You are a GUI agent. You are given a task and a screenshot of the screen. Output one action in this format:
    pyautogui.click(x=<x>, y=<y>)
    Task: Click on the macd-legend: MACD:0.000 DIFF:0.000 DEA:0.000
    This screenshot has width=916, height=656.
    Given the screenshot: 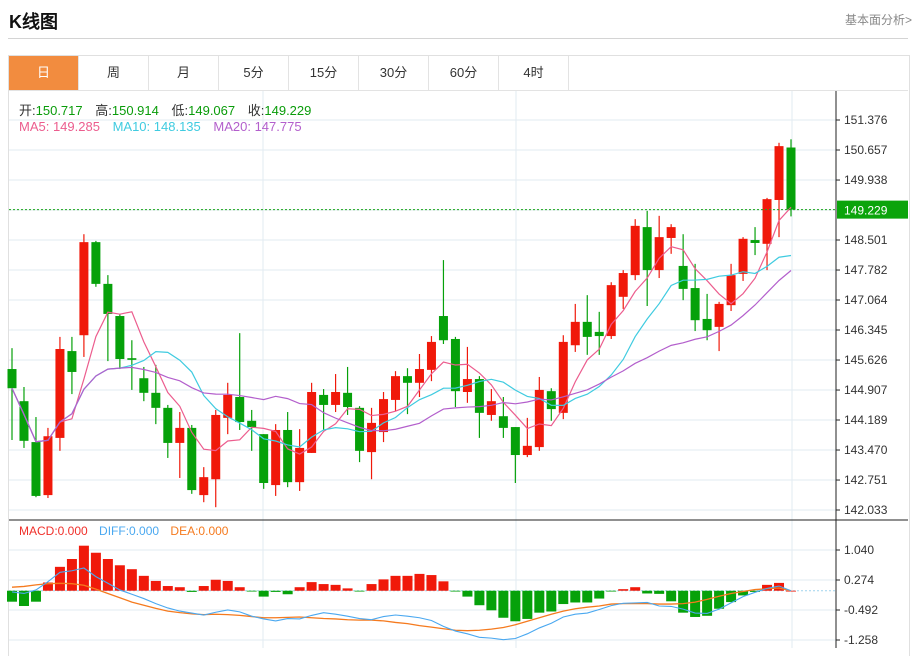 What is the action you would take?
    pyautogui.click(x=127, y=531)
    